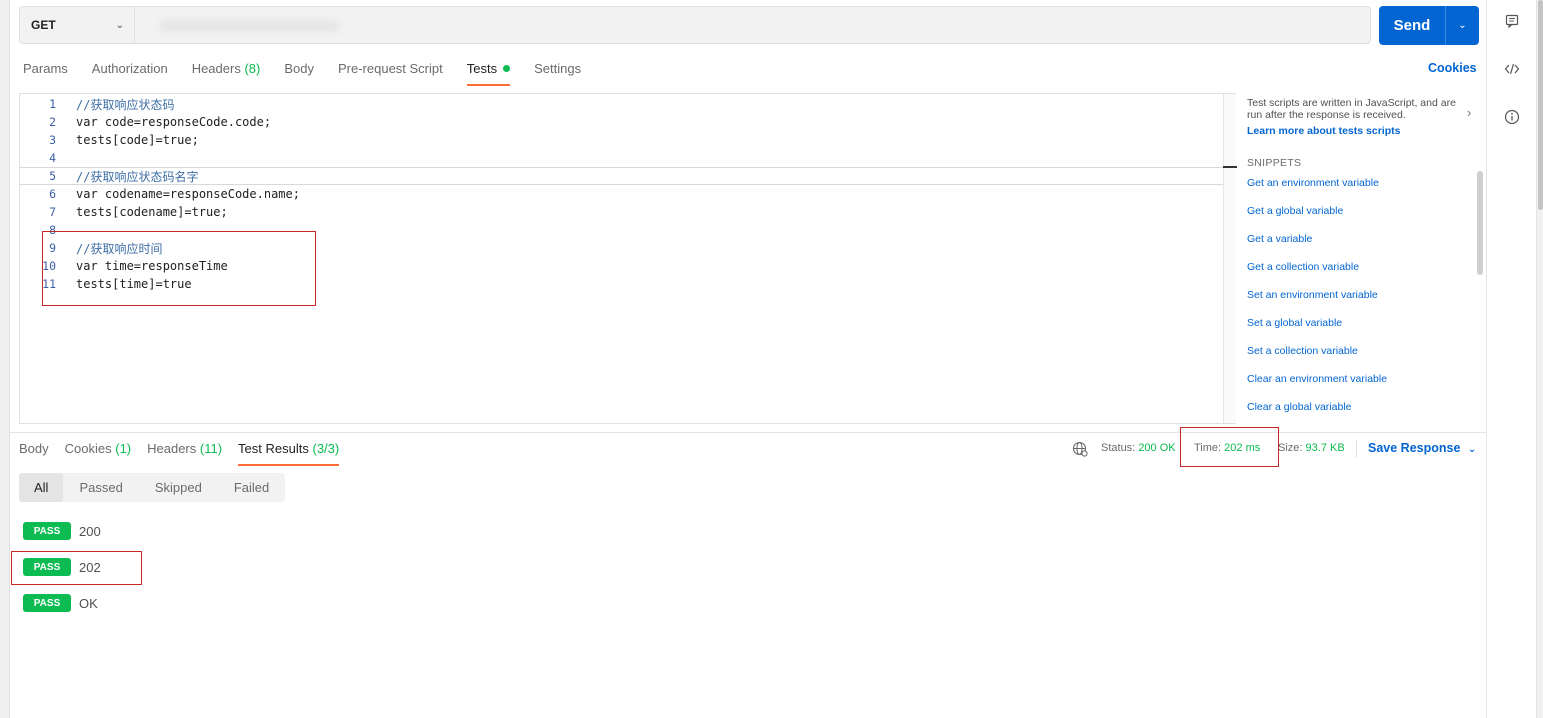 Image resolution: width=1543 pixels, height=718 pixels. I want to click on response-size: Size: 93.7 KB, so click(1311, 448).